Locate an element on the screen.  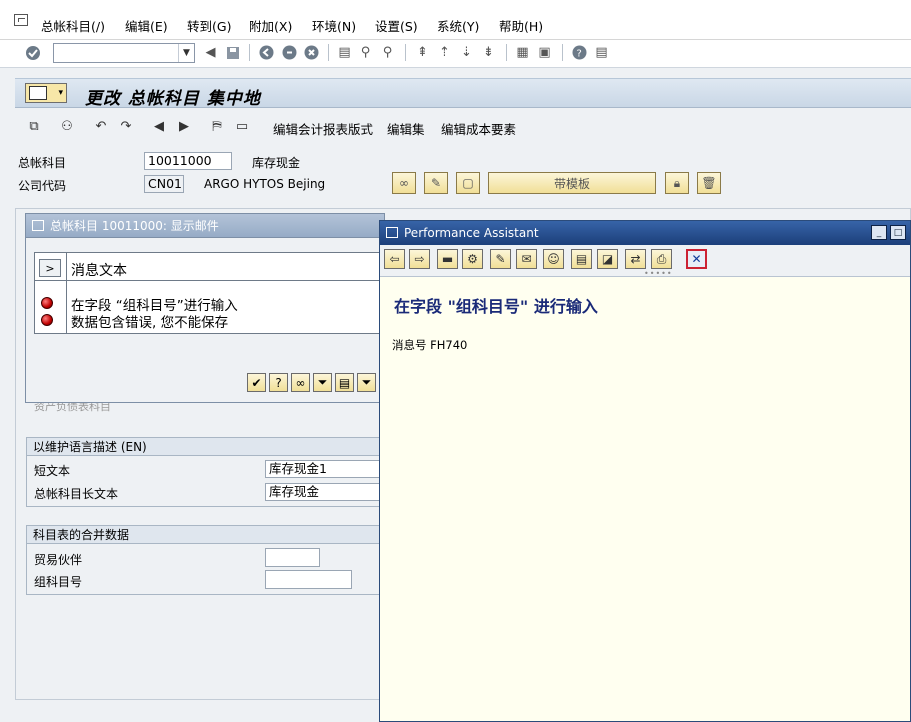
message-row: 数据包含错误, 您不能保存 is located at coordinates (149, 321).